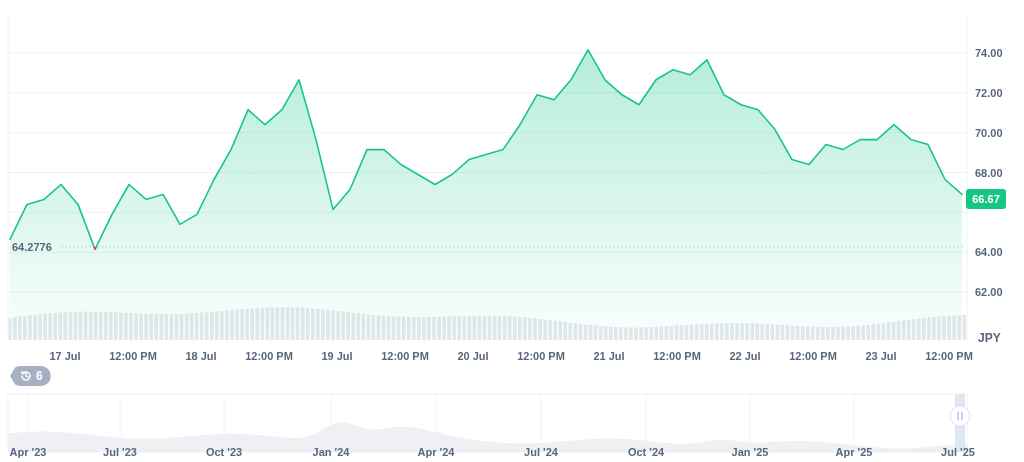  I want to click on x-axis-label: 22 Jul, so click(745, 356).